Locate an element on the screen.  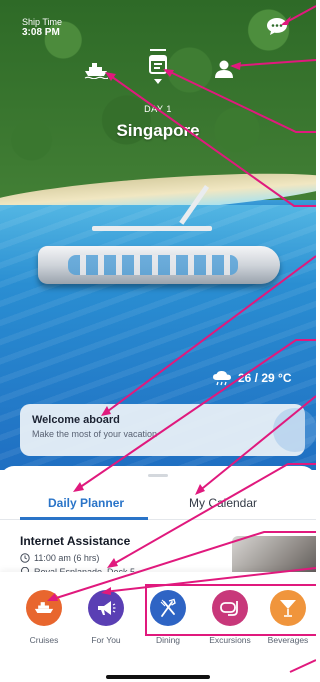
person-icon is located at coordinates (224, 69).